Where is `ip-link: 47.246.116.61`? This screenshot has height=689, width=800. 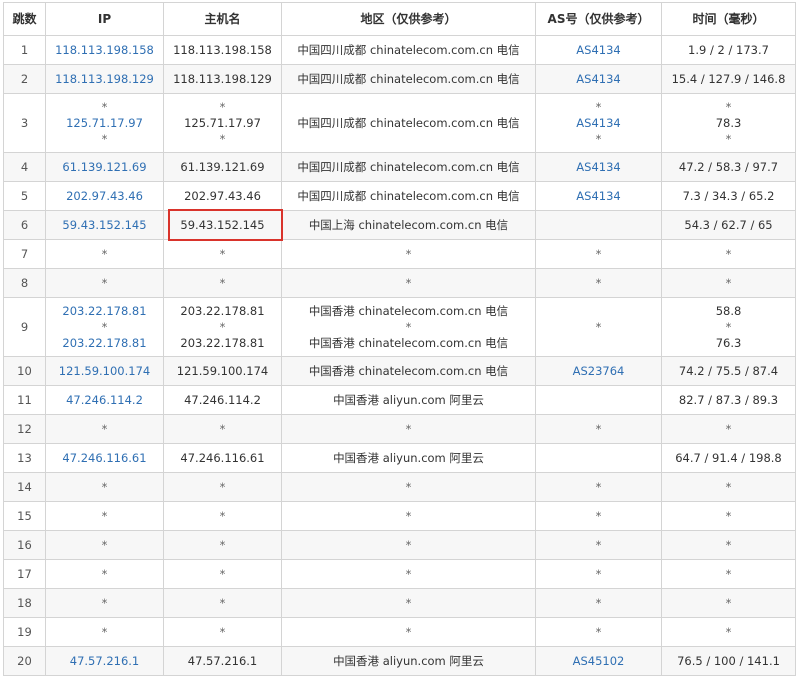 ip-link: 47.246.116.61 is located at coordinates (104, 458).